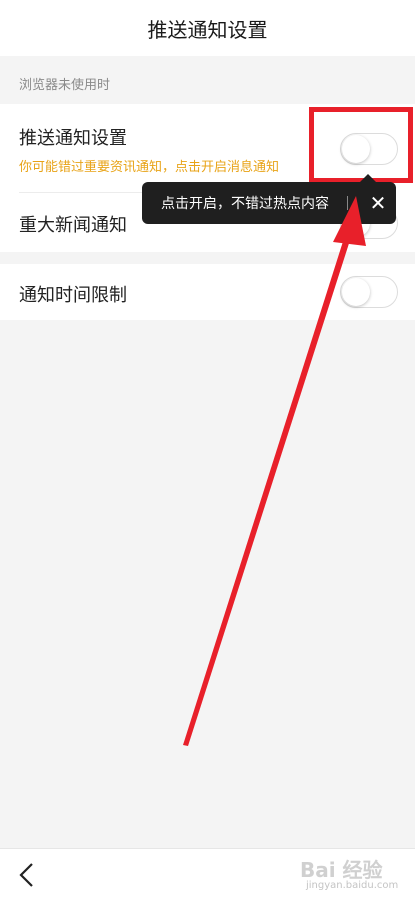 Image resolution: width=415 pixels, height=901 pixels. What do you see at coordinates (27, 875) in the screenshot?
I see `chevron-left-icon` at bounding box center [27, 875].